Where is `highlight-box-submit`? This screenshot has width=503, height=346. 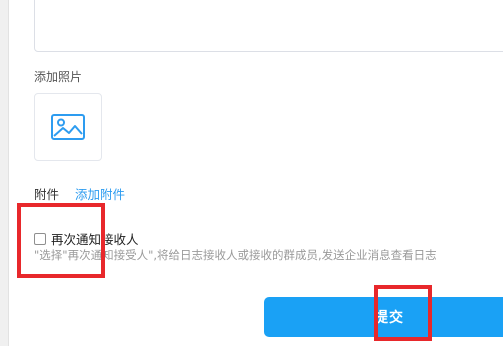
highlight-box-submit is located at coordinates (403, 313).